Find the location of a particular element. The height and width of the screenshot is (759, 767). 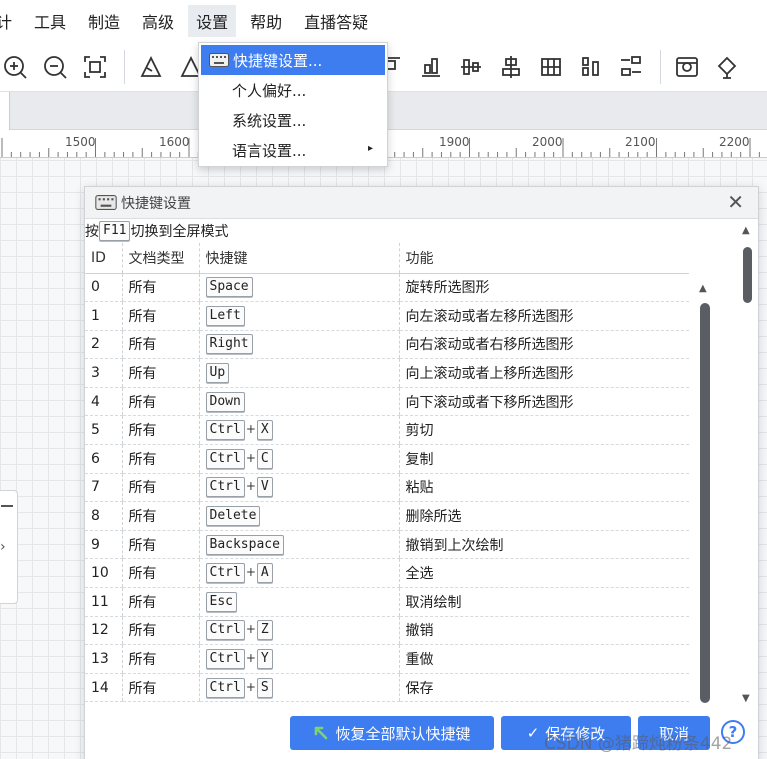

column-header-id: ID is located at coordinates (103, 258).